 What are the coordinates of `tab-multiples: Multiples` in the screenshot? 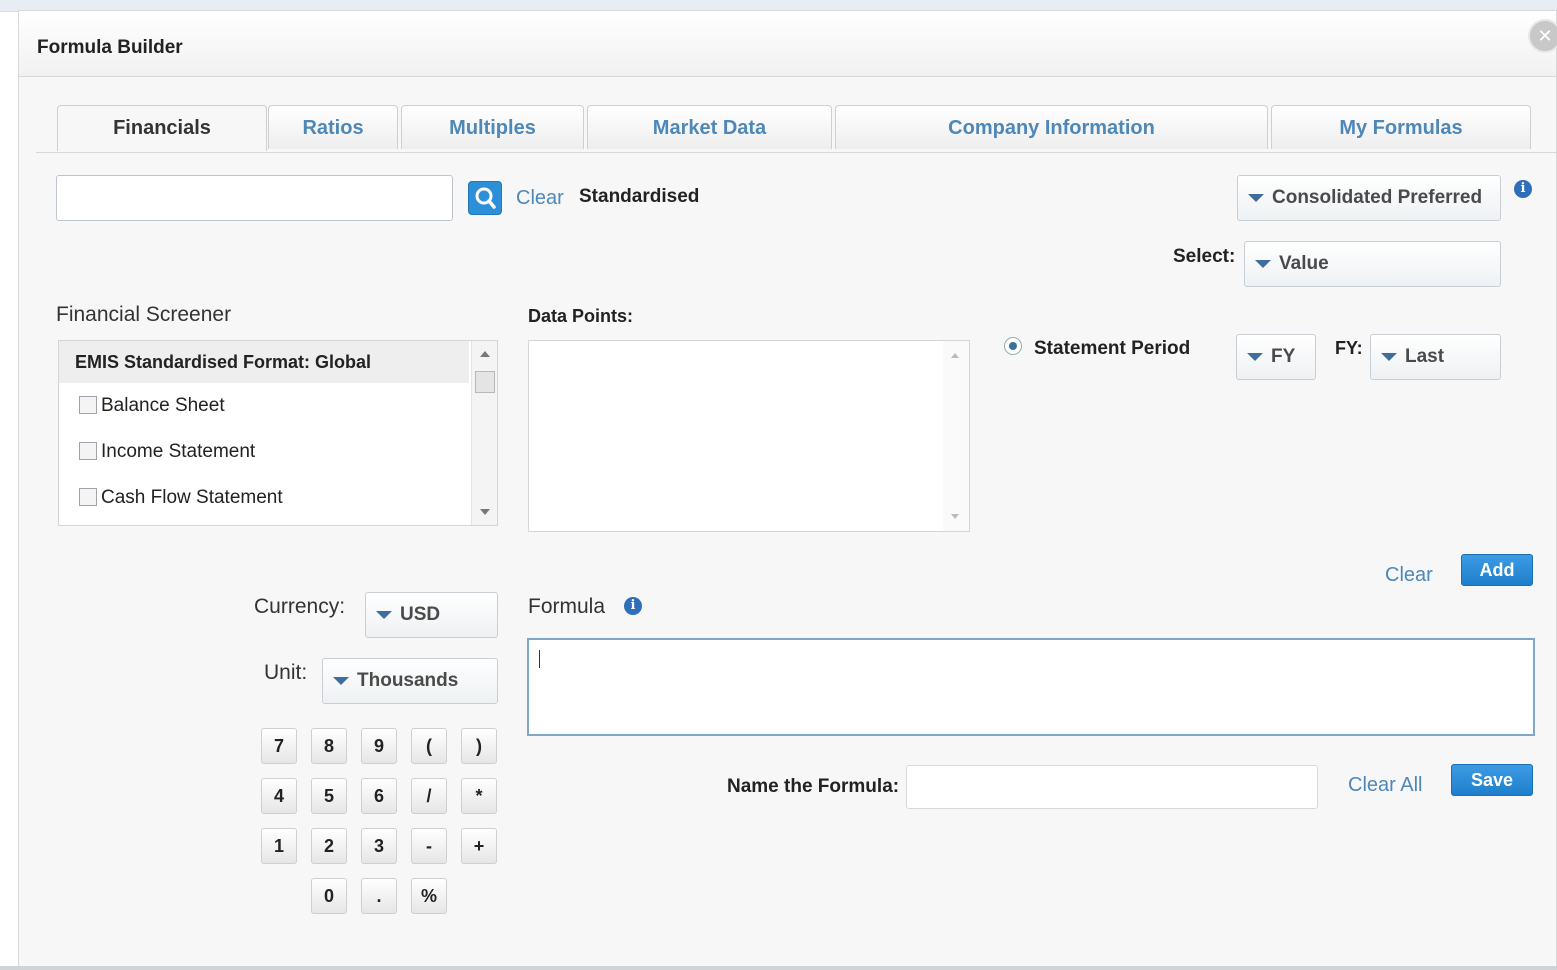 It's located at (492, 127).